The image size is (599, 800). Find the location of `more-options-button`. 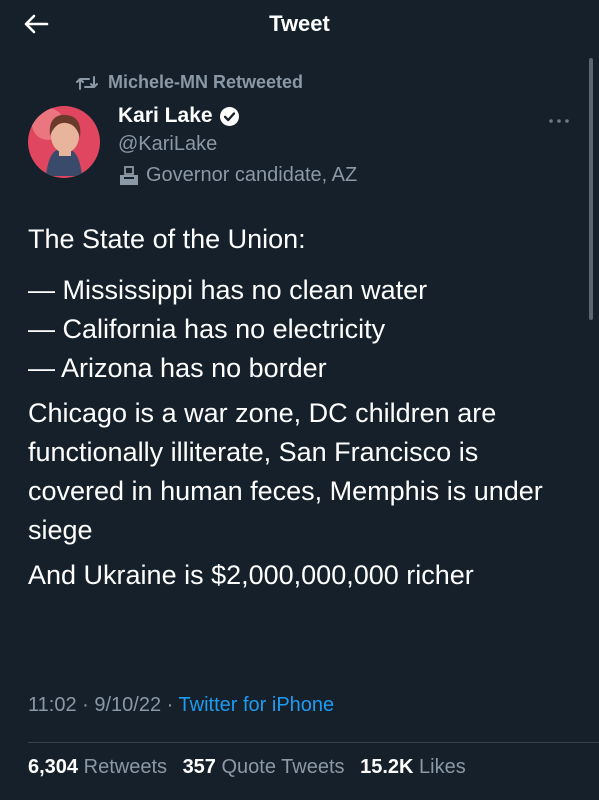

more-options-button is located at coordinates (559, 121).